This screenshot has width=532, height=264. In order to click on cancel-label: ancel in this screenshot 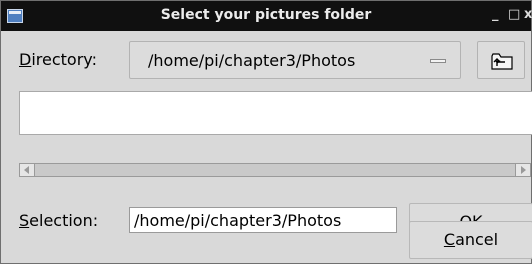, I will do `click(477, 239)`.